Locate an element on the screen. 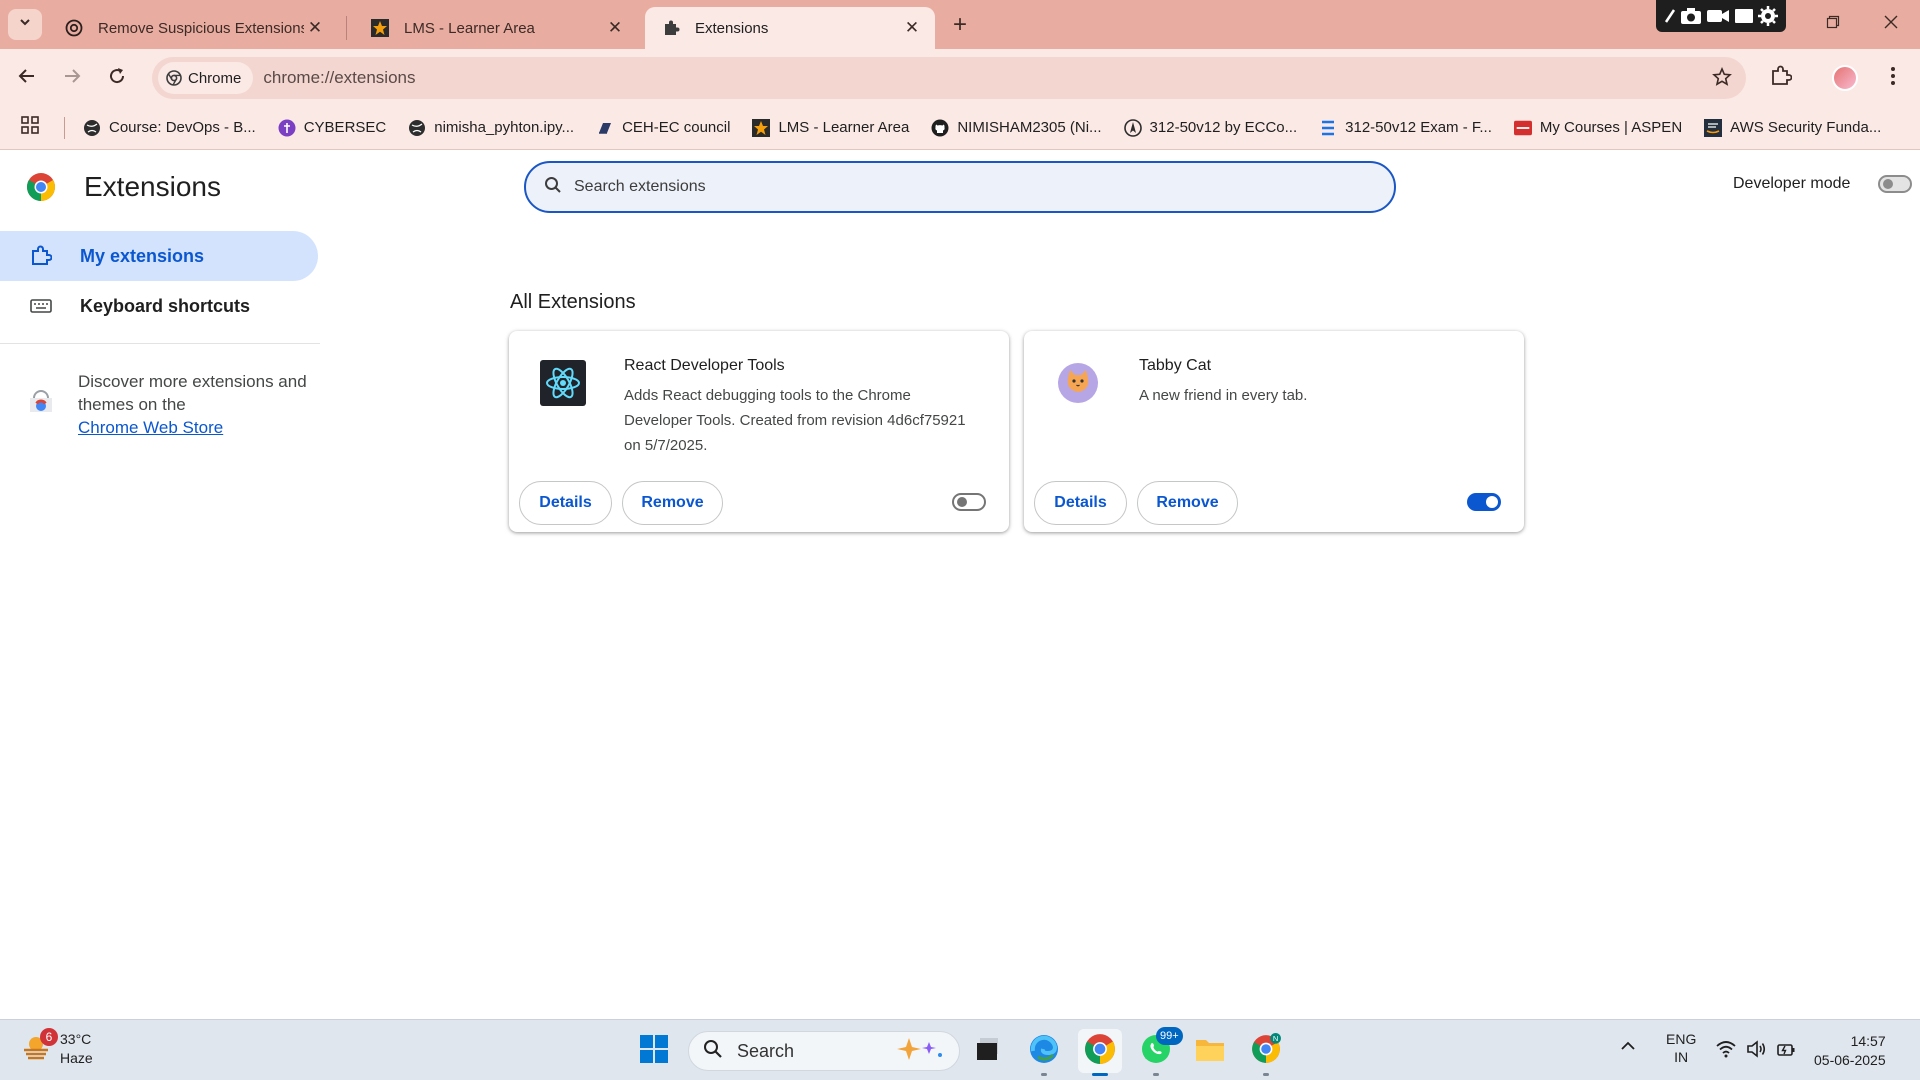 The height and width of the screenshot is (1080, 1920). taskbar-chrome-profile: N is located at coordinates (1266, 1052).